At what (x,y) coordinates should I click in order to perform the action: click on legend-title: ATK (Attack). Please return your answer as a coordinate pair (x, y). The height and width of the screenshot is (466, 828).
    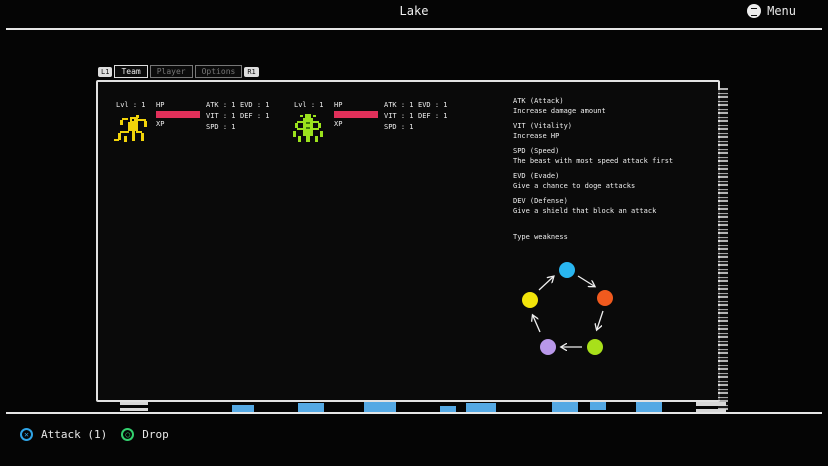
    Looking at the image, I should click on (538, 101).